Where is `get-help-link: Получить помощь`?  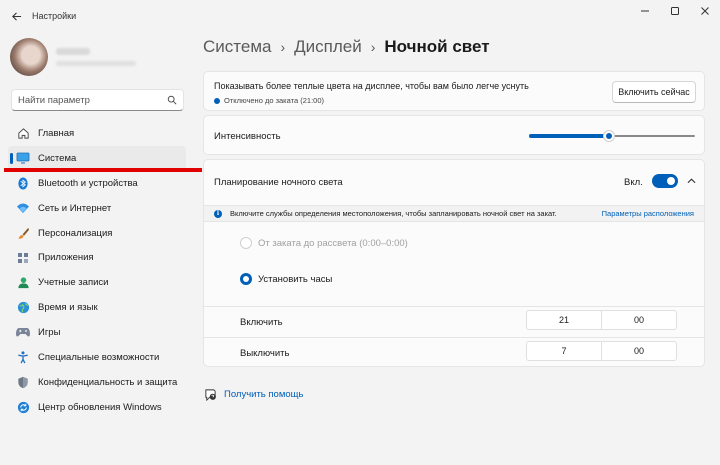
get-help-link: Получить помощь is located at coordinates (253, 394).